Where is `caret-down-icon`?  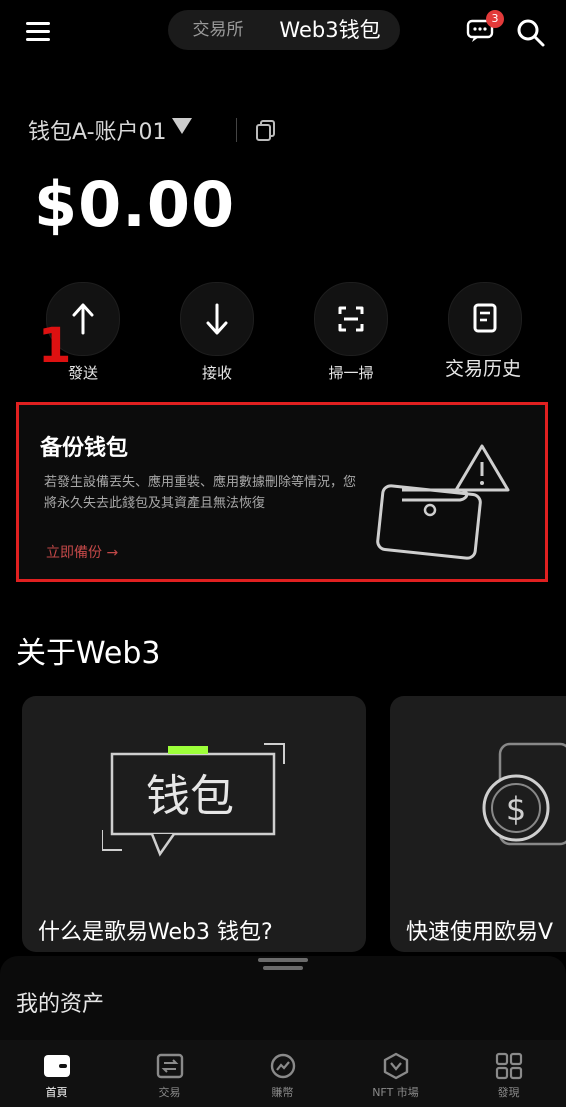 caret-down-icon is located at coordinates (182, 126).